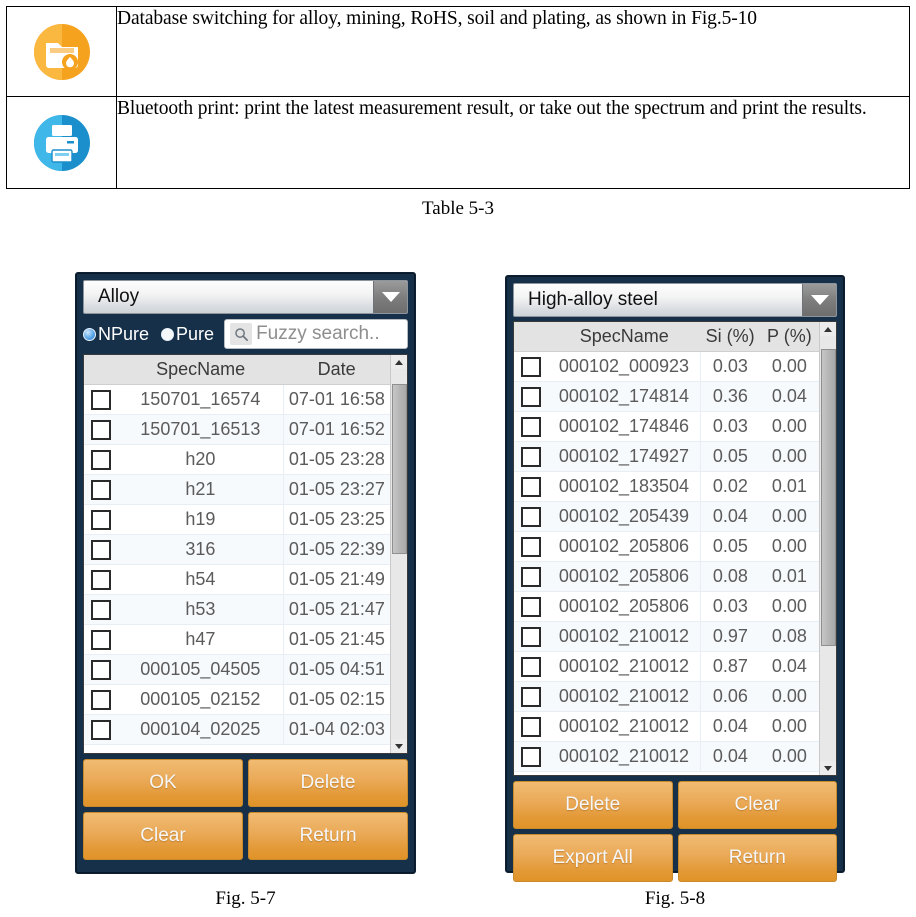 Image resolution: width=916 pixels, height=917 pixels. Describe the element at coordinates (237, 519) in the screenshot. I see `table-row: h19 01-05 23:25` at that location.